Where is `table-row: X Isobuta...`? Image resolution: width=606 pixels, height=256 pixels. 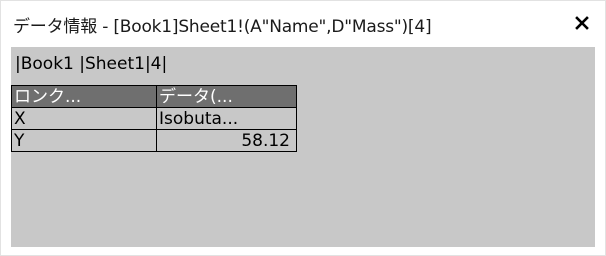
table-row: X Isobuta... is located at coordinates (154, 118).